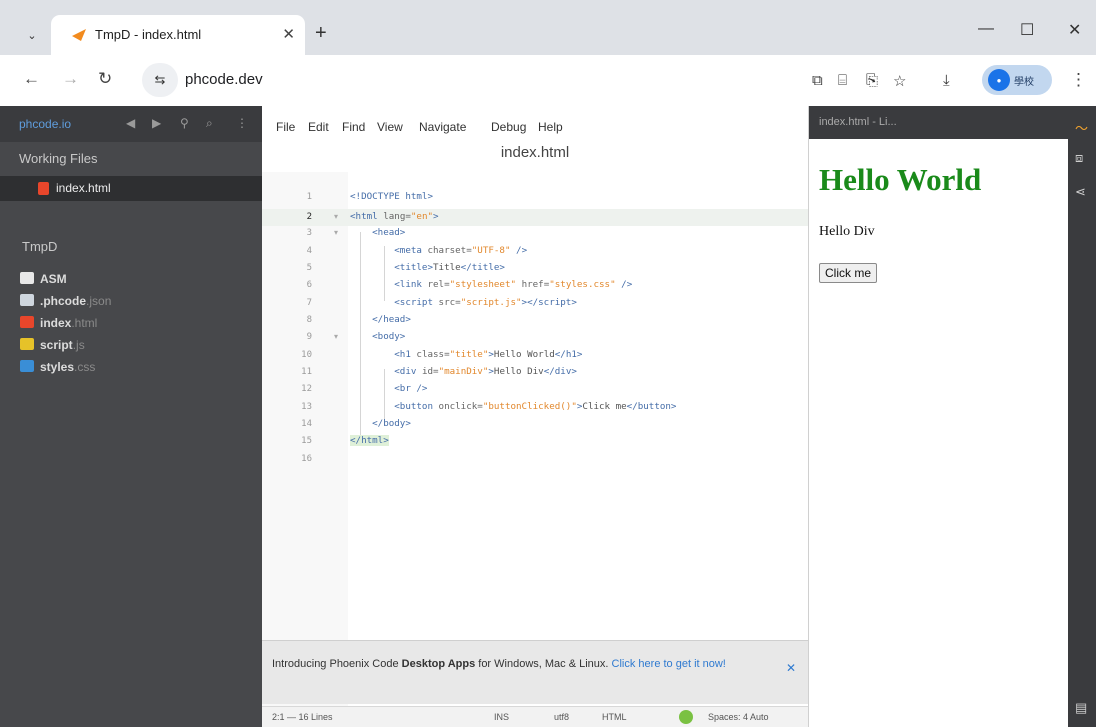 This screenshot has height=727, width=1096. Describe the element at coordinates (946, 80) in the screenshot. I see `download-icon: ⤓` at that location.